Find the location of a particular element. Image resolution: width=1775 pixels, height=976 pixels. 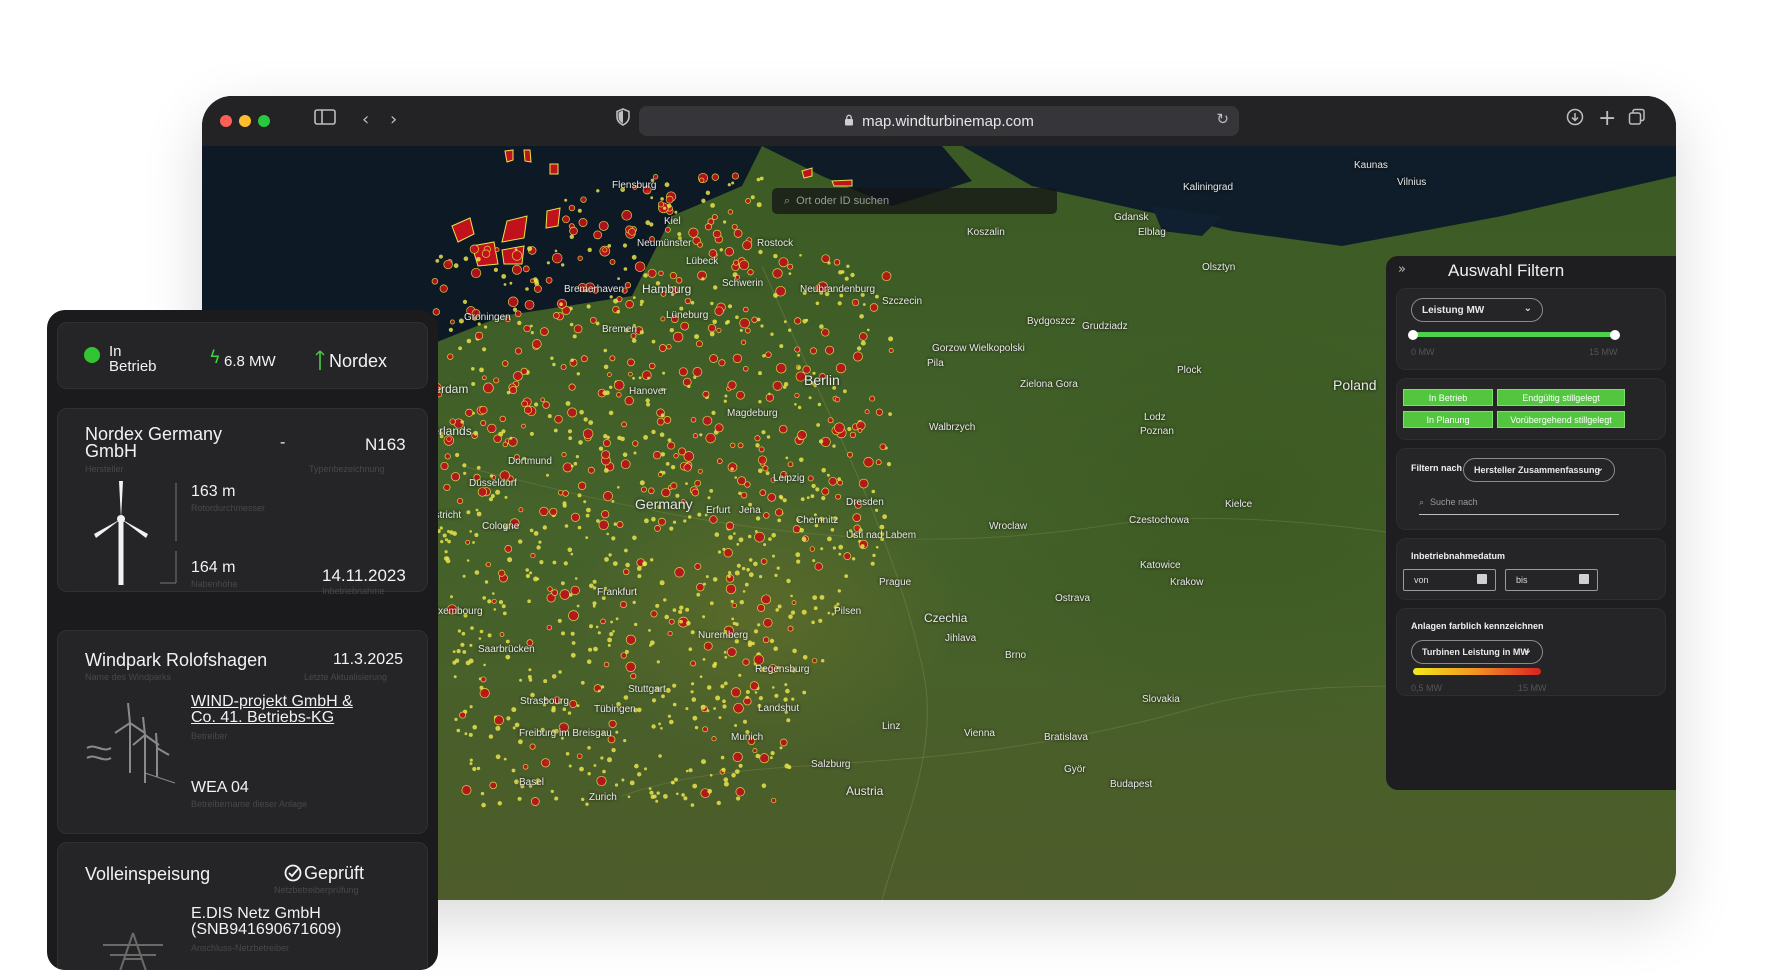

reload-icon: ↻ is located at coordinates (1222, 119).